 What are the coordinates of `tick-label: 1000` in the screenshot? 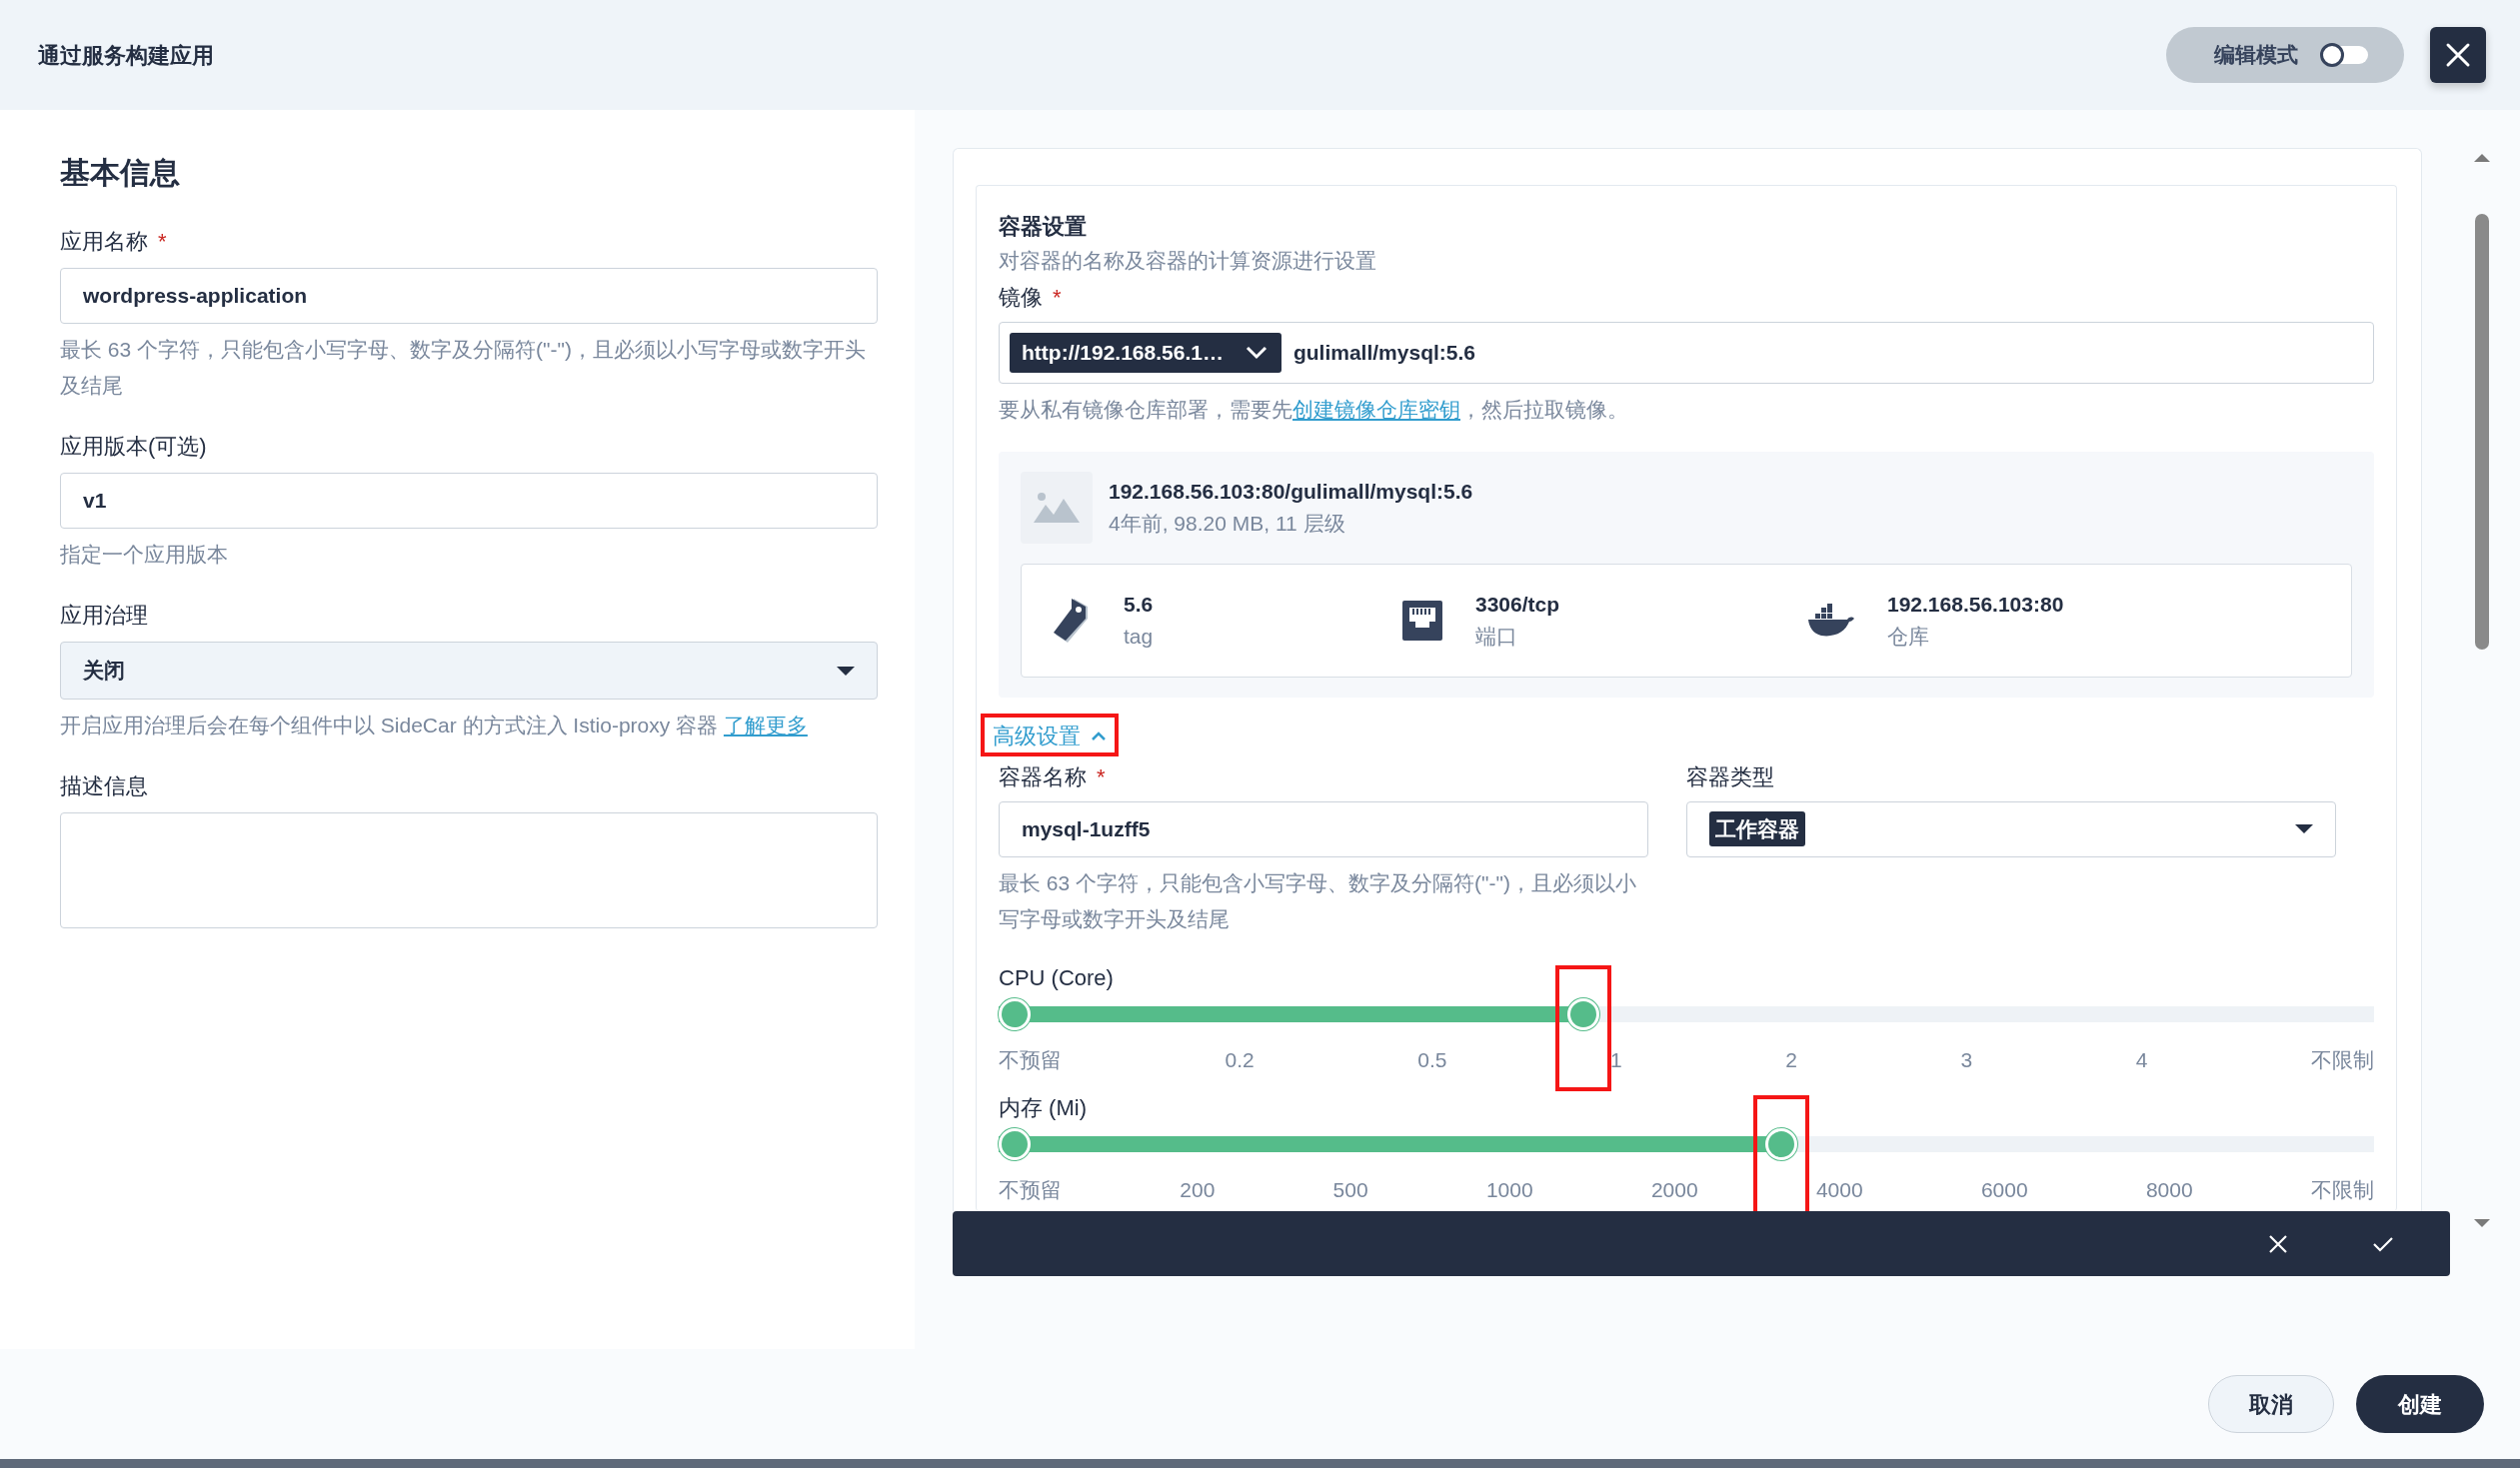 It's located at (1509, 1190).